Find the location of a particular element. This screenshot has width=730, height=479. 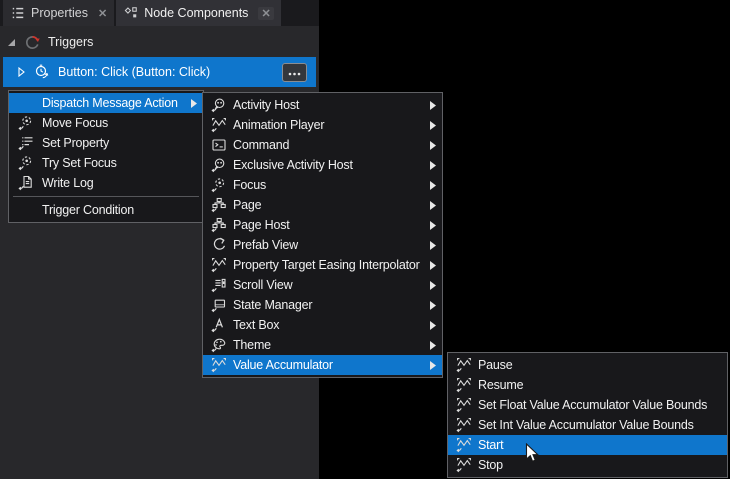

menu-item-label: Command is located at coordinates (261, 145).